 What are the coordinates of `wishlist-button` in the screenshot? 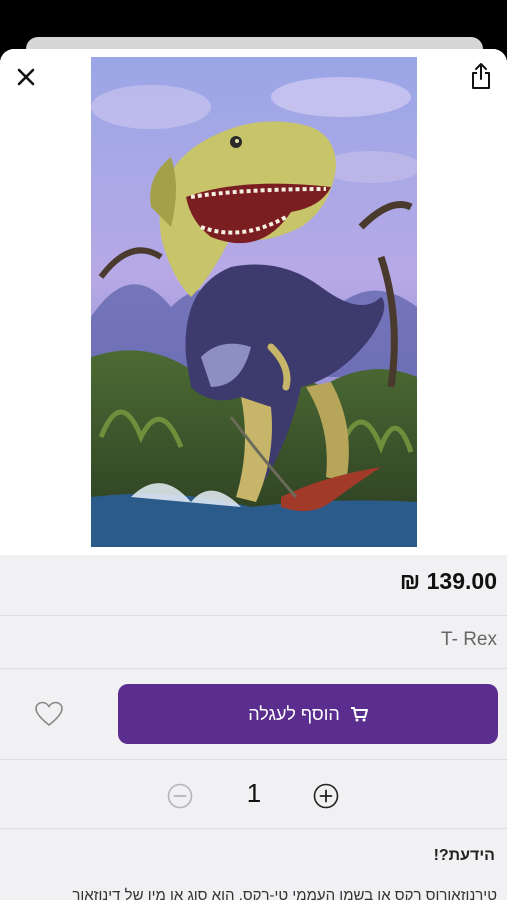 It's located at (49, 714).